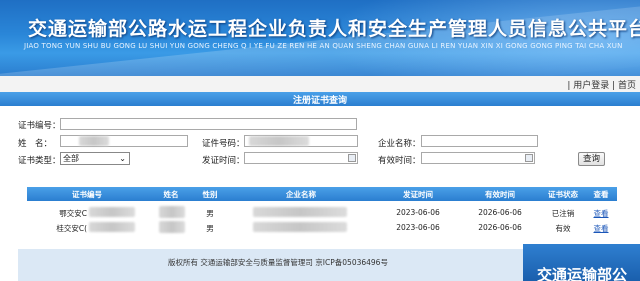  Describe the element at coordinates (39, 161) in the screenshot. I see `cert-type-label: 证书类型：` at that location.